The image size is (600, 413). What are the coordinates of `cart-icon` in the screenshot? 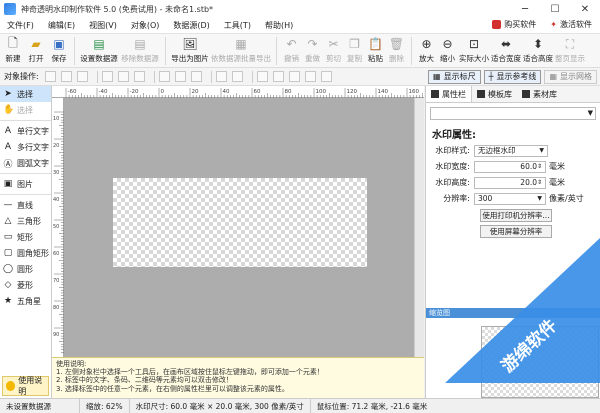 It's located at (497, 24).